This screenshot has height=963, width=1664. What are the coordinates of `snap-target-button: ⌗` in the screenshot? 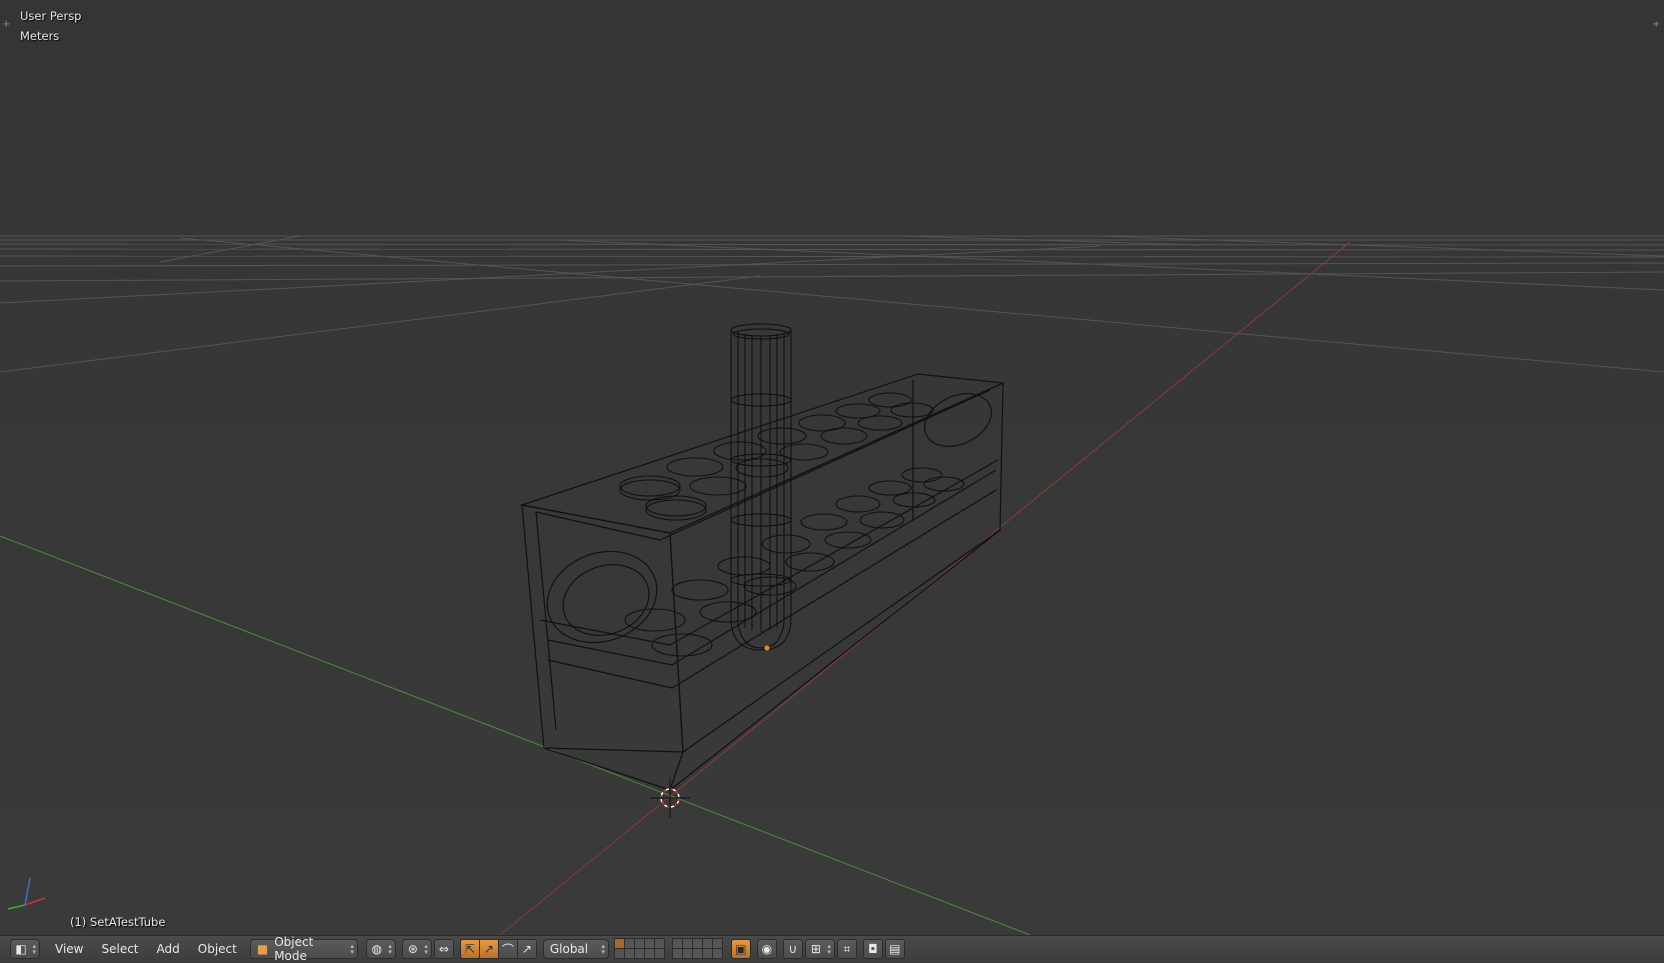 It's located at (846, 949).